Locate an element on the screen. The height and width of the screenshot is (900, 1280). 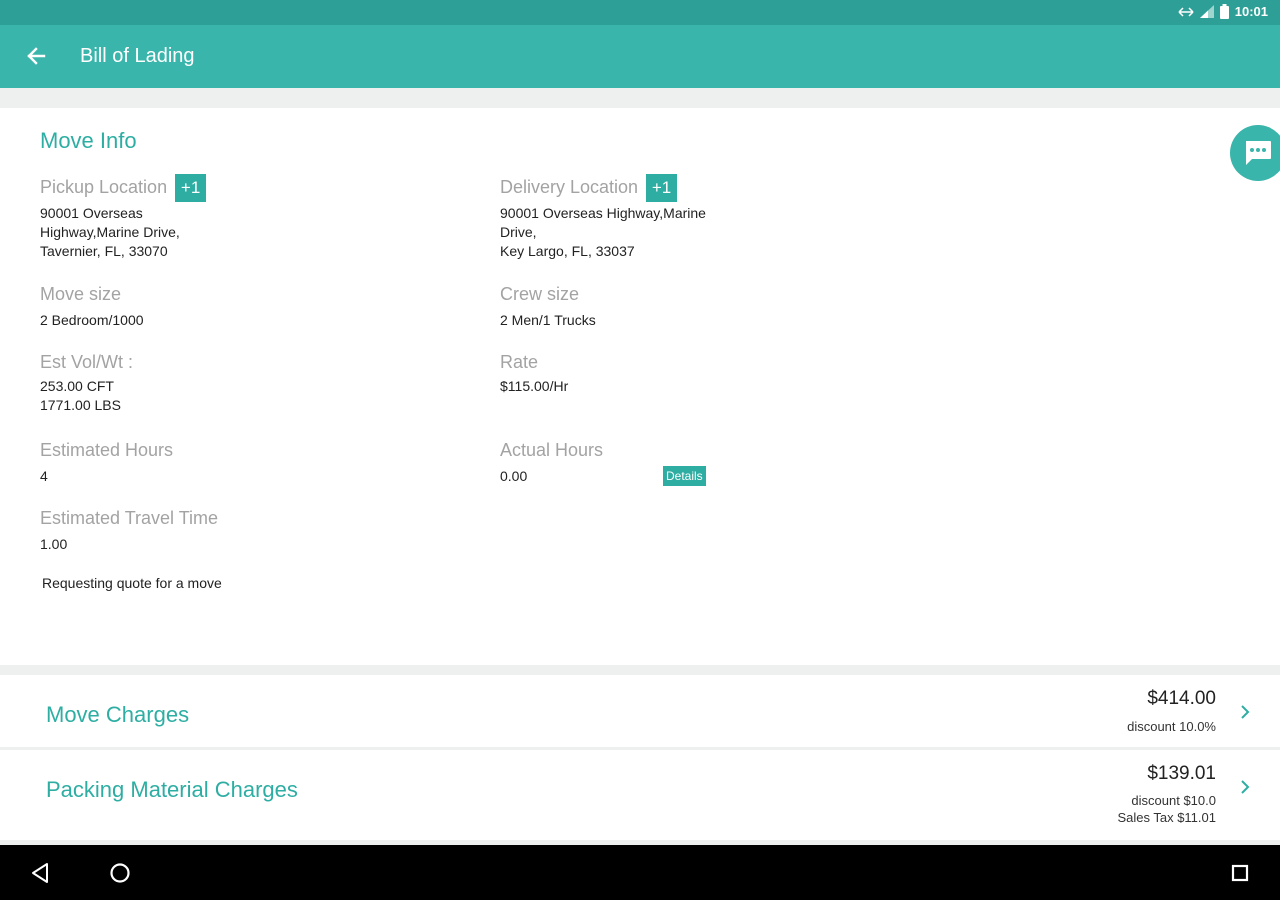
actual-hours-field: Actual Hours 0.00 is located at coordinates (551, 462).